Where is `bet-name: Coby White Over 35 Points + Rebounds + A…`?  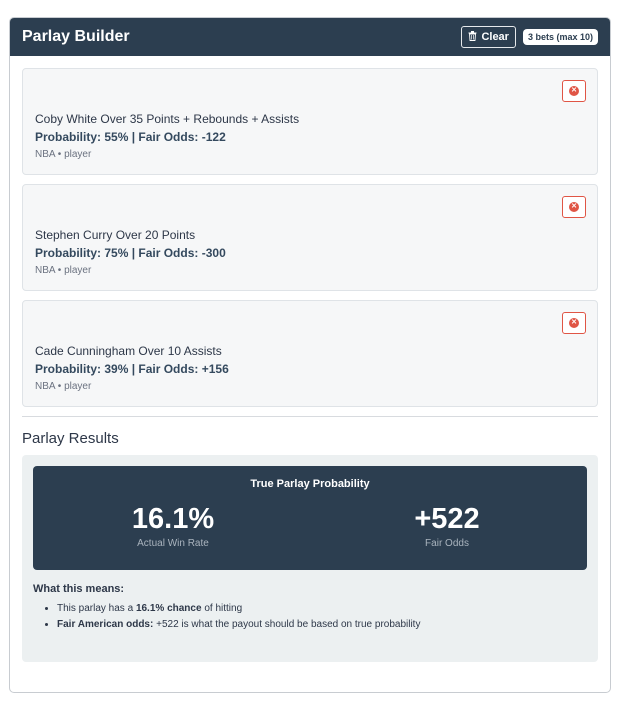
bet-name: Coby White Over 35 Points + Rebounds + A… is located at coordinates (167, 119).